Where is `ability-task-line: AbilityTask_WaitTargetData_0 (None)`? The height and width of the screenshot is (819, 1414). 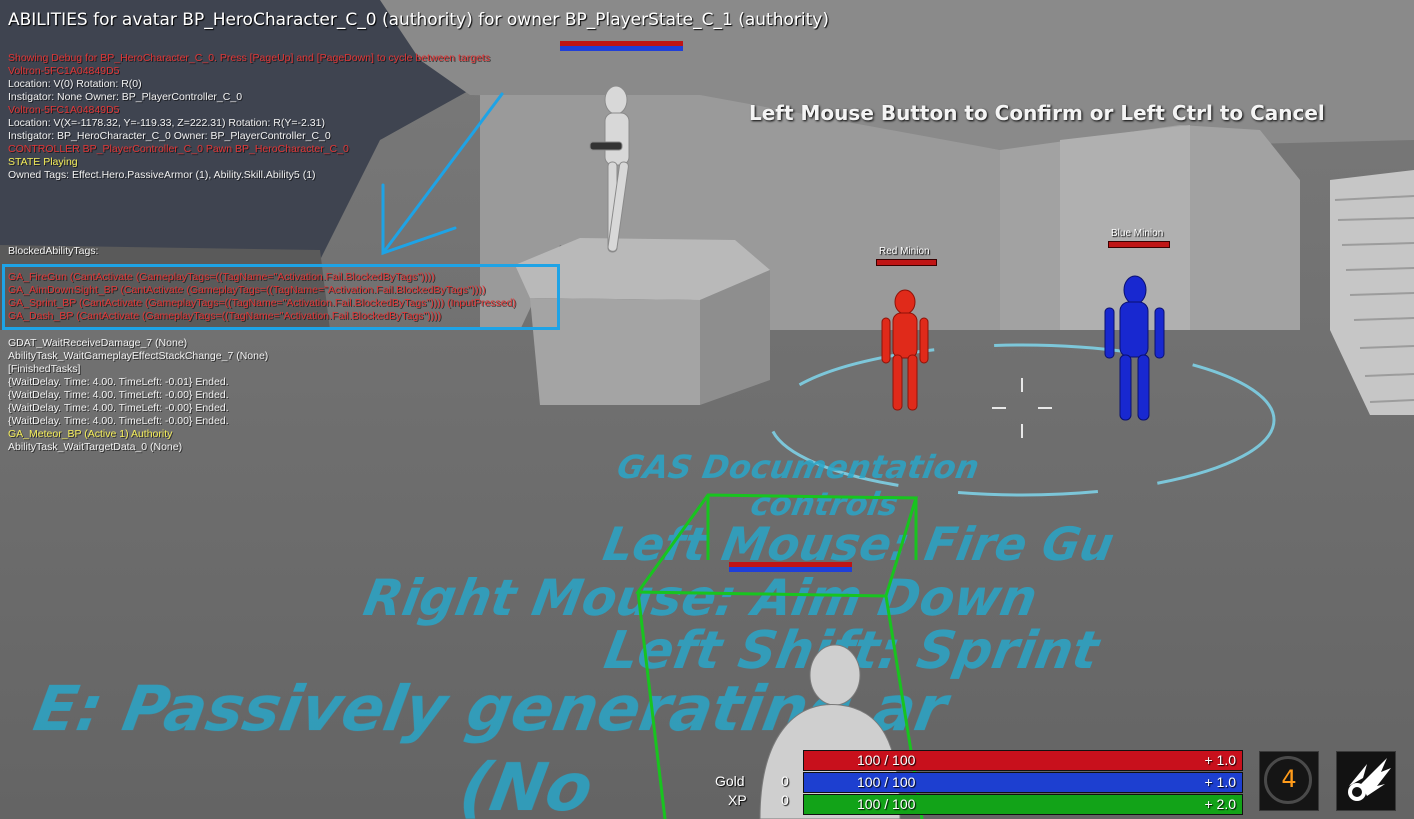
ability-task-line: AbilityTask_WaitTargetData_0 (None) is located at coordinates (95, 447).